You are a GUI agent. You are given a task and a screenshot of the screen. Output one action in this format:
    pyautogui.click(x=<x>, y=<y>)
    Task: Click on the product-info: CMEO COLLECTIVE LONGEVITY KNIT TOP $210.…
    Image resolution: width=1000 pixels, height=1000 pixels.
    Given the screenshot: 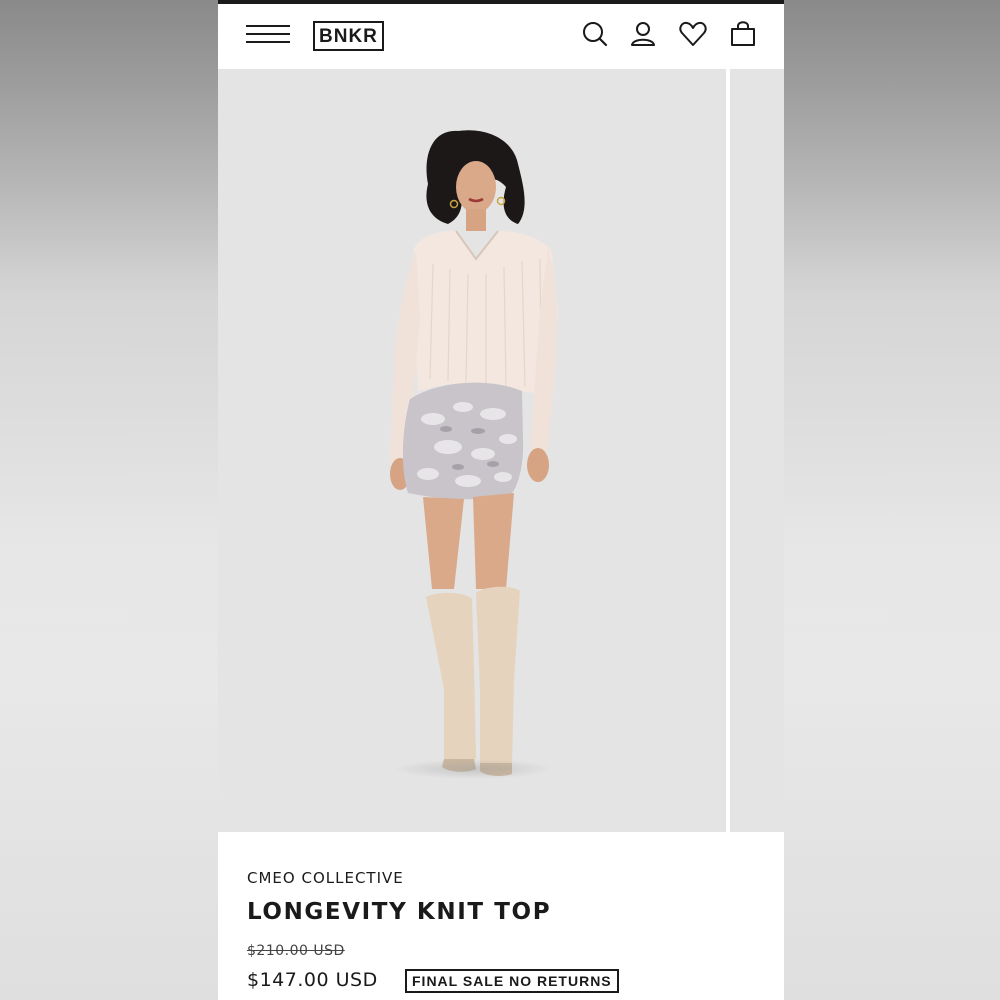 What is the action you would take?
    pyautogui.click(x=501, y=916)
    